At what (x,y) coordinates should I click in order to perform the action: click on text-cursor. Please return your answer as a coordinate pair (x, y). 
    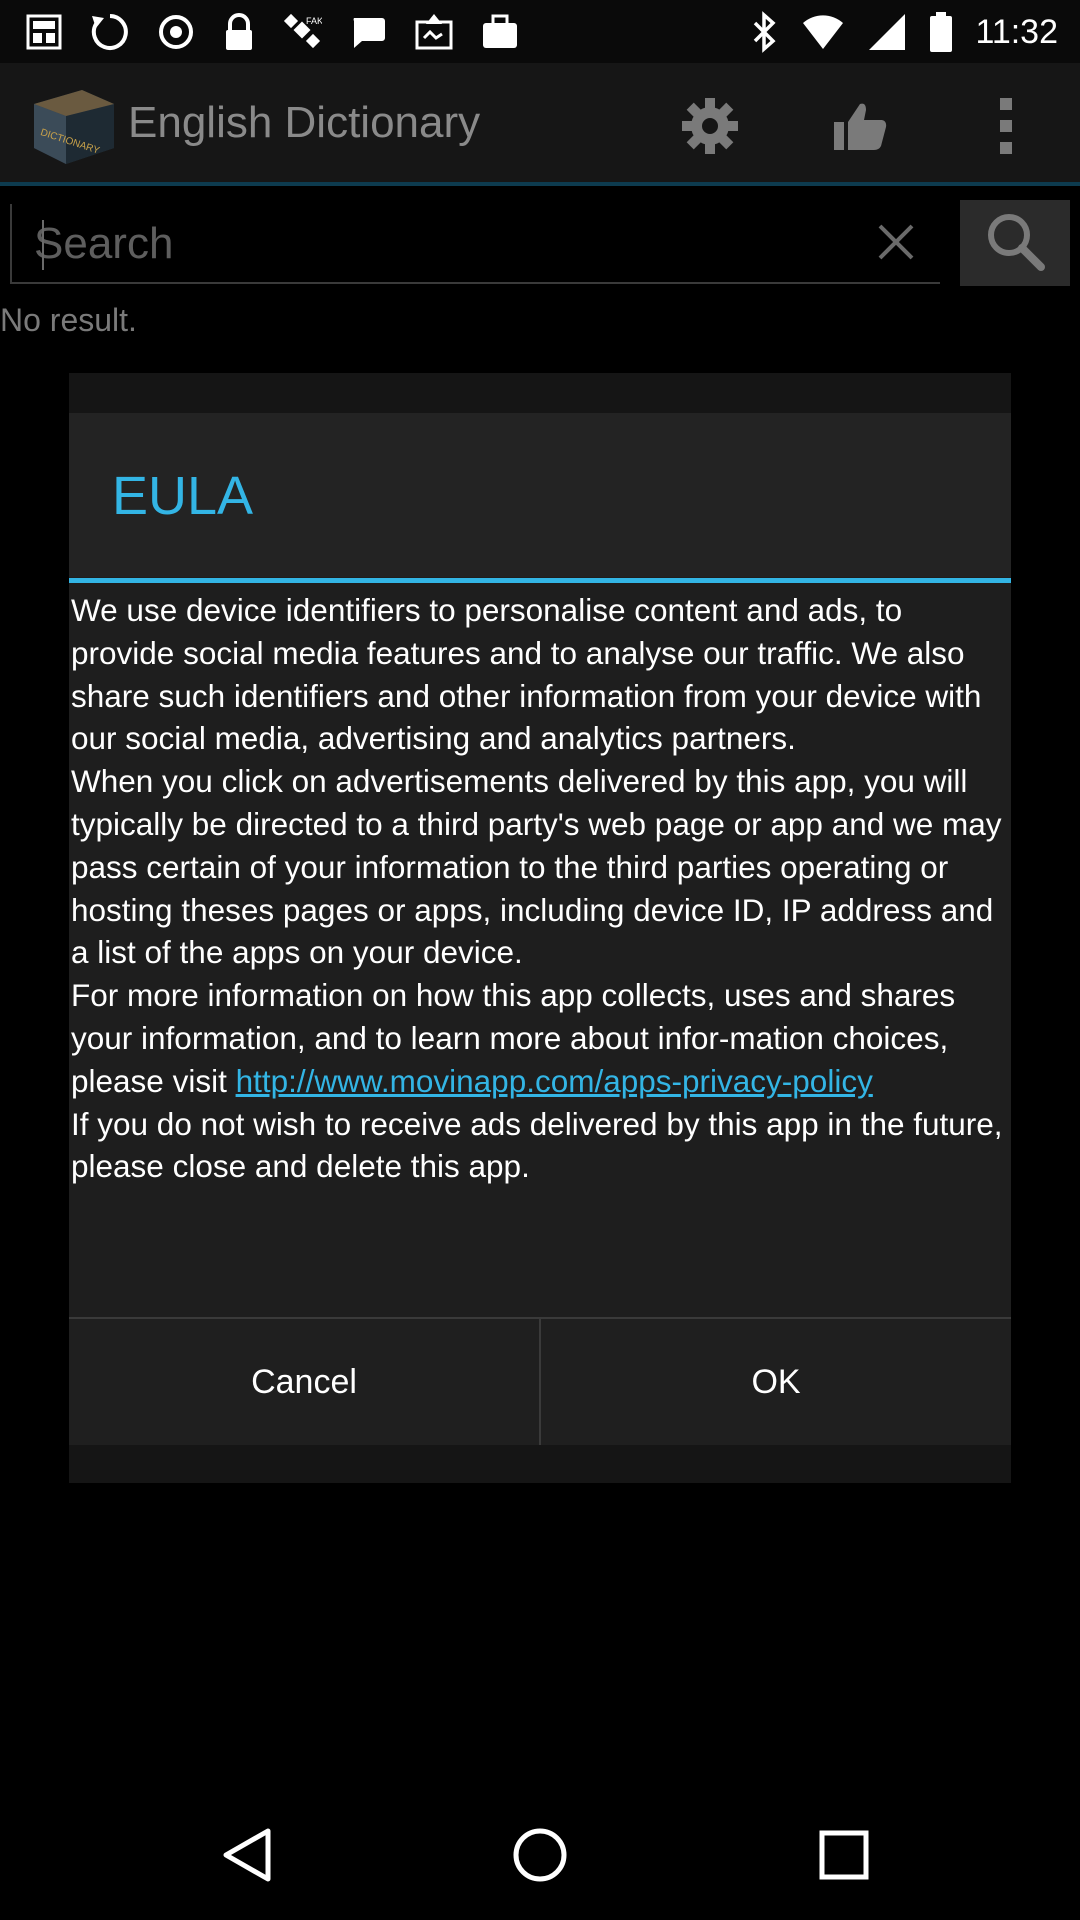
    Looking at the image, I should click on (43, 245).